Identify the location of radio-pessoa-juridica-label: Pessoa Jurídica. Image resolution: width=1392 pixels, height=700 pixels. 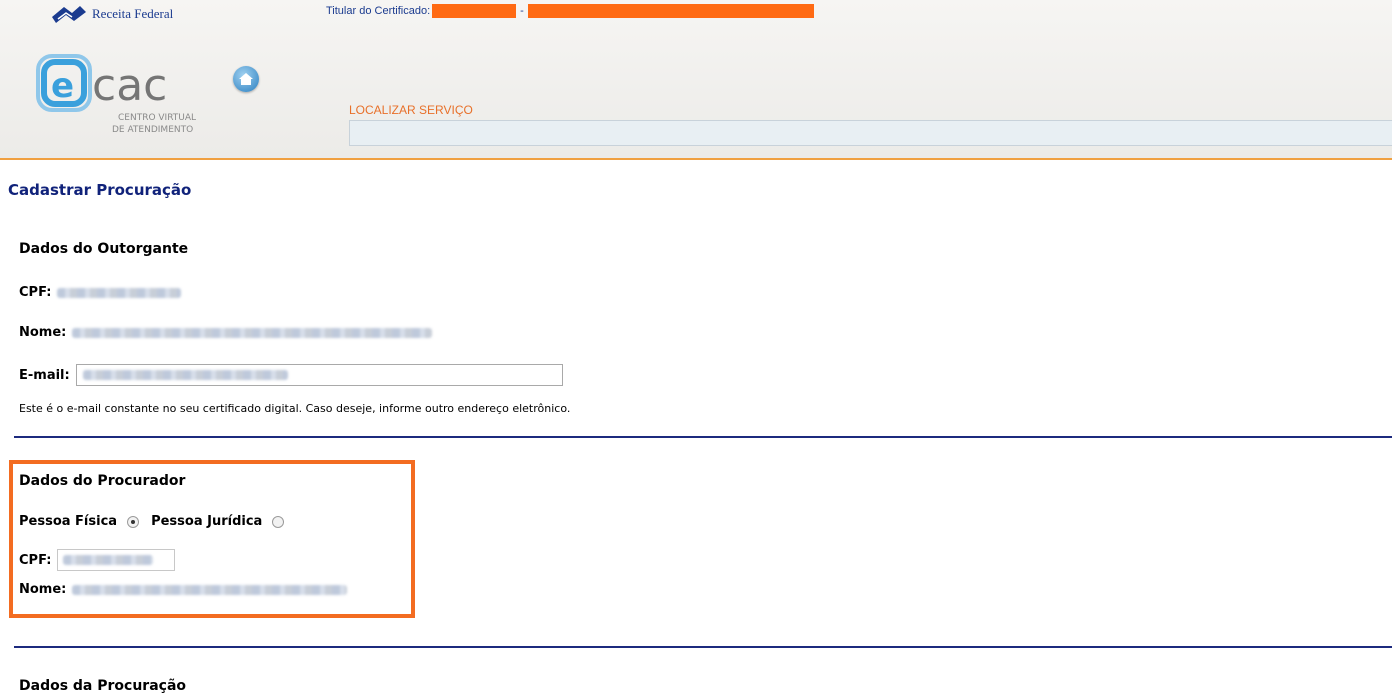
(207, 521).